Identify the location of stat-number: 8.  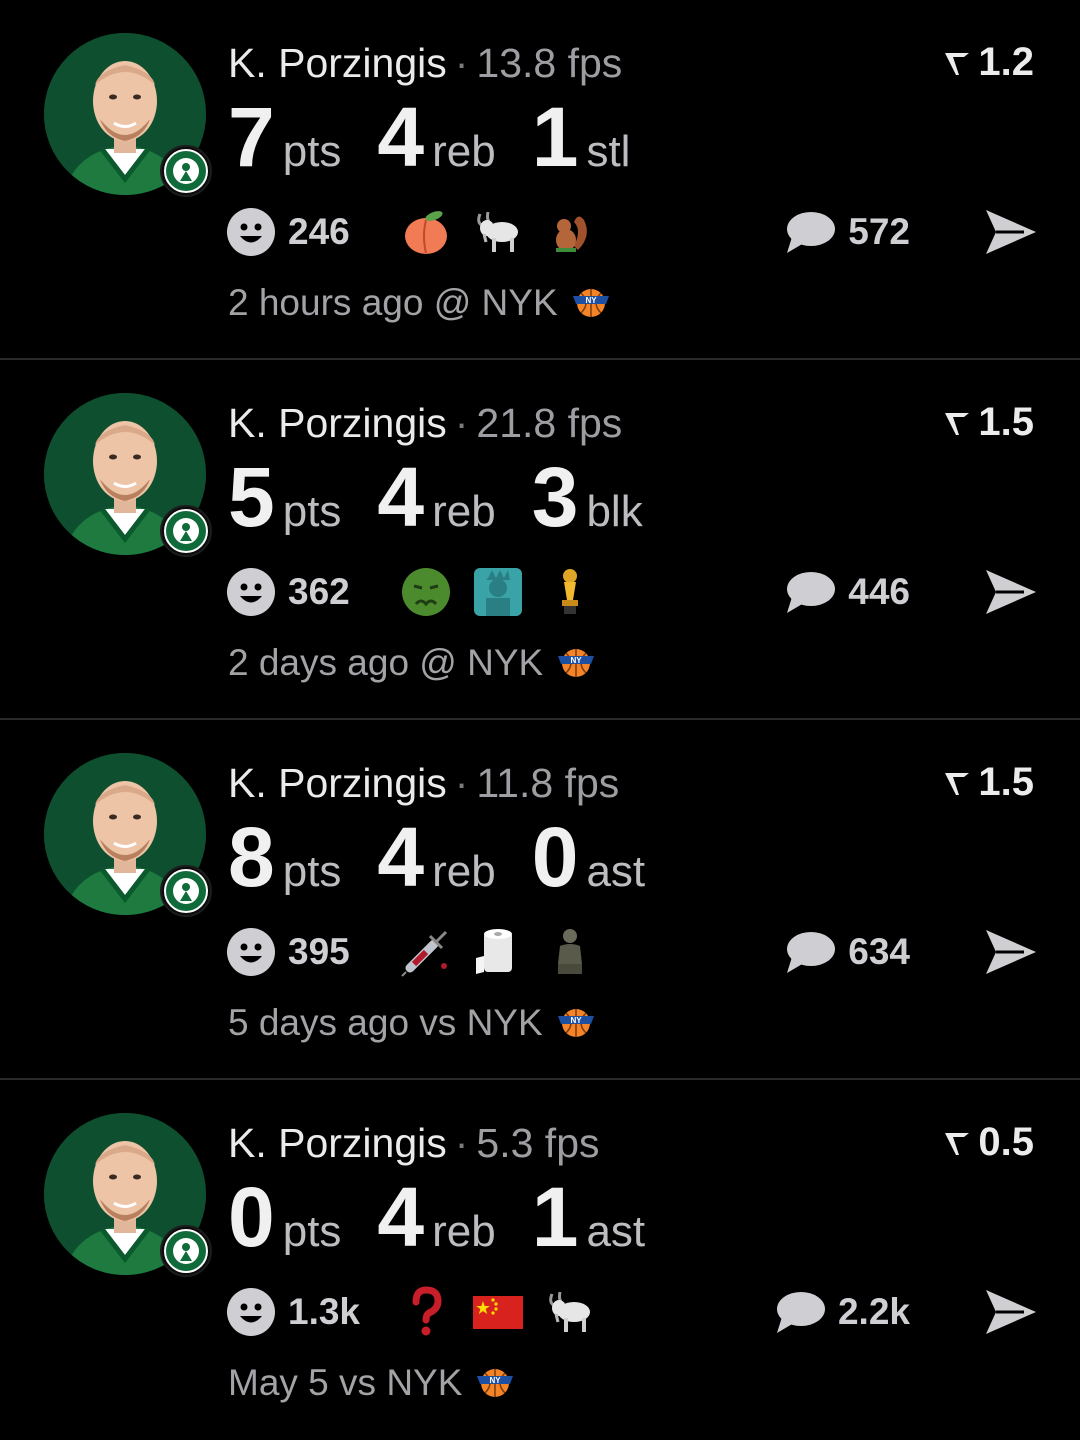
(251, 857).